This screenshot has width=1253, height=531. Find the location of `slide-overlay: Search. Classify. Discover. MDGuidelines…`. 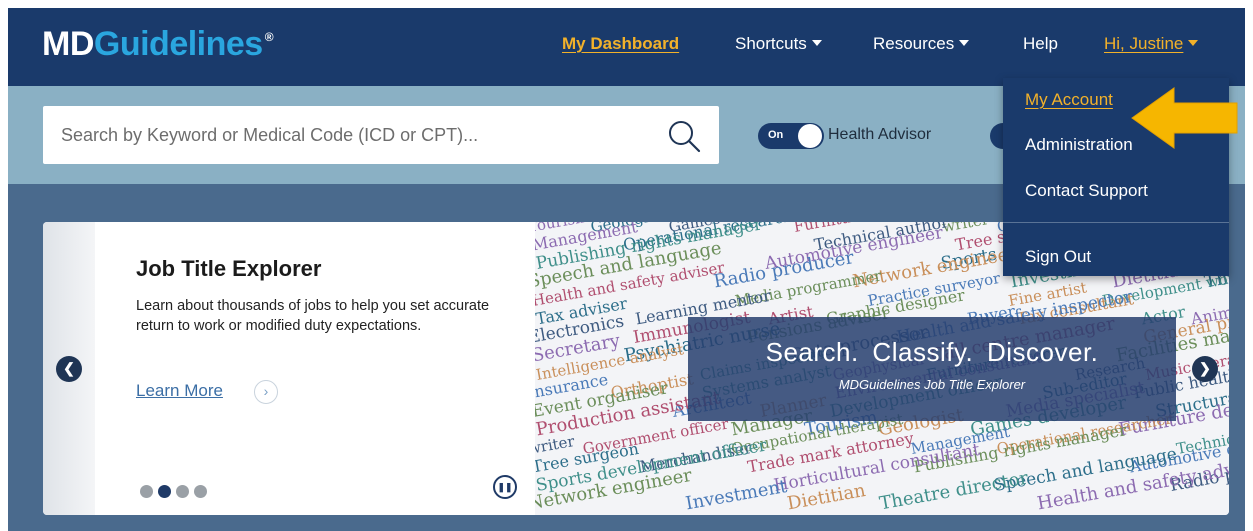

slide-overlay: Search. Classify. Discover. MDGuidelines… is located at coordinates (932, 369).